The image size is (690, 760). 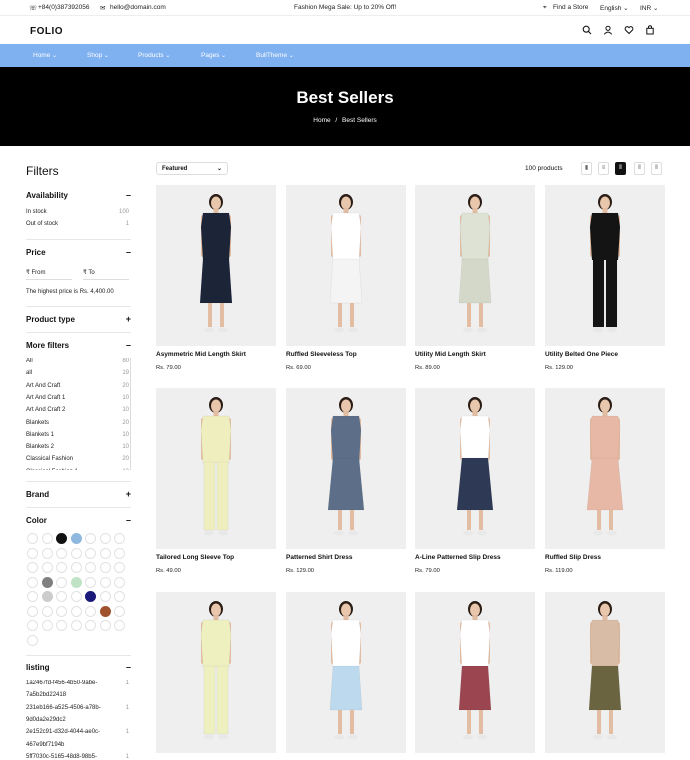 What do you see at coordinates (298, 368) in the screenshot?
I see `product-price: Rs. 69.00` at bounding box center [298, 368].